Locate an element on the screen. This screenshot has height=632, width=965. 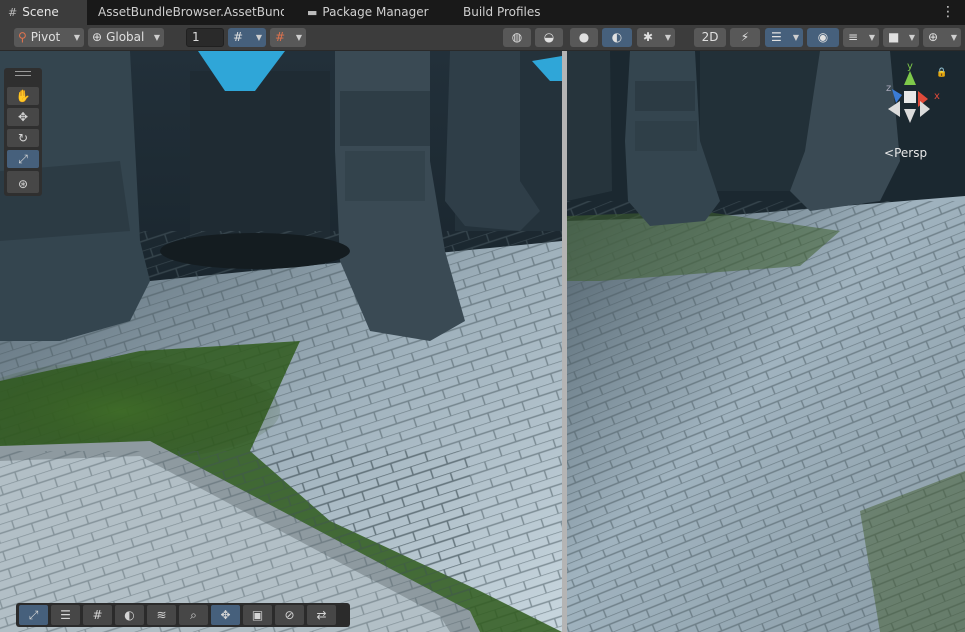
grid-icon: # is located at coordinates (238, 37).